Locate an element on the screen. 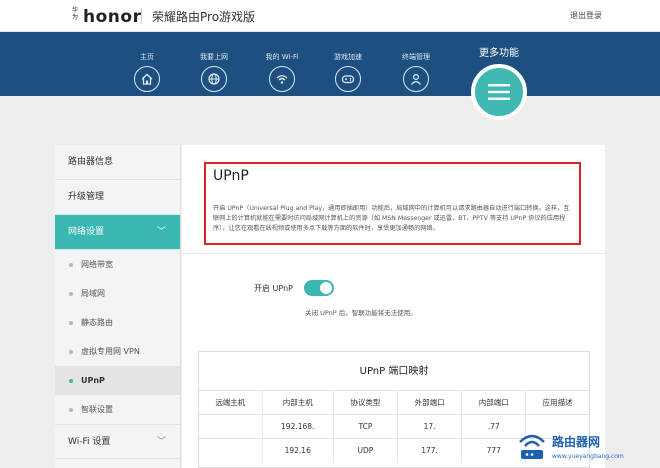 This screenshot has height=468, width=660. nav-item-home: 主页 is located at coordinates (147, 72).